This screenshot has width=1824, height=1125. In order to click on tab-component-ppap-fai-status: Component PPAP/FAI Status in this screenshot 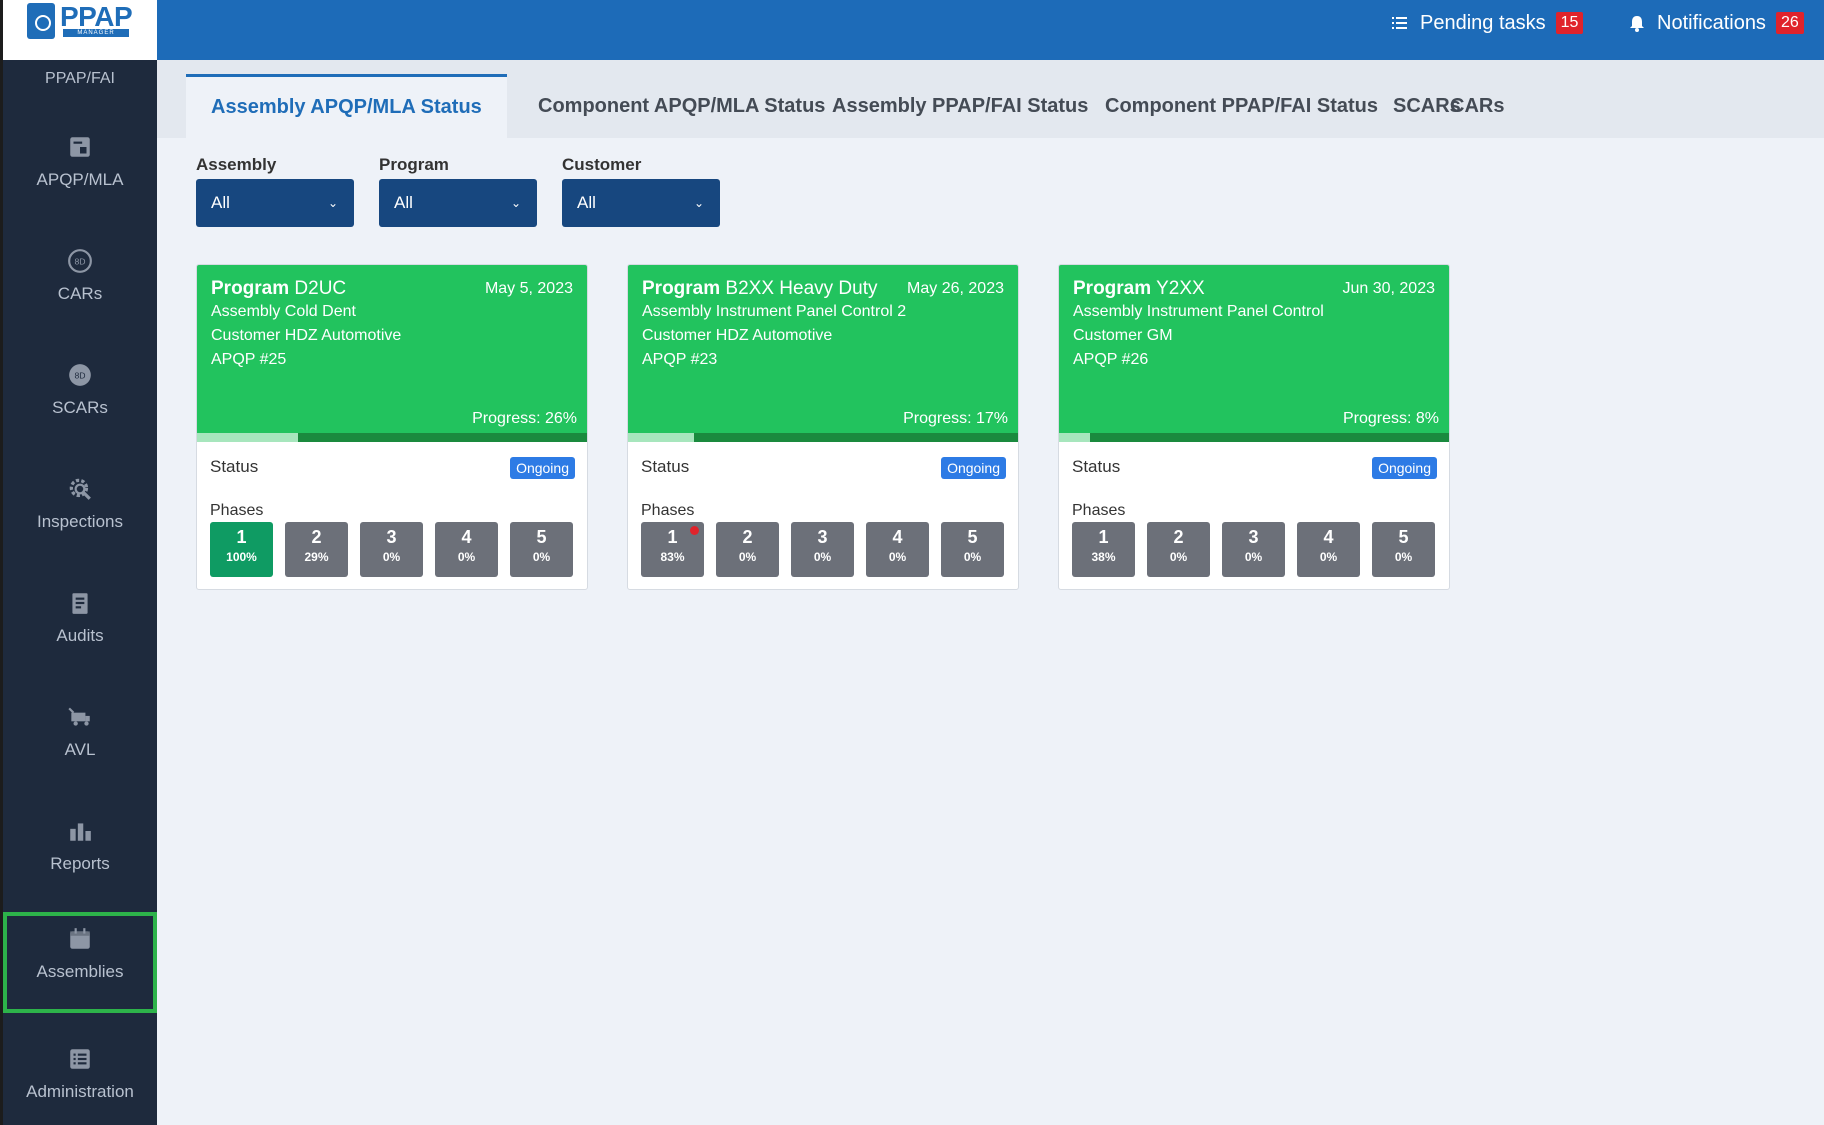, I will do `click(1241, 106)`.